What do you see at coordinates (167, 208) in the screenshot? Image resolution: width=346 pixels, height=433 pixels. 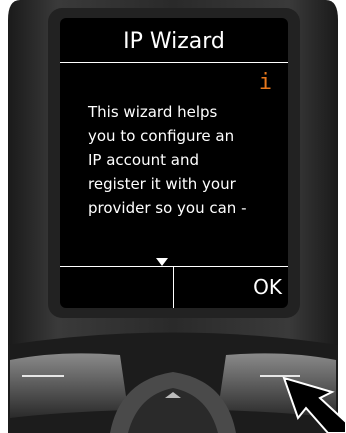 I see `description-line: provider so you can -` at bounding box center [167, 208].